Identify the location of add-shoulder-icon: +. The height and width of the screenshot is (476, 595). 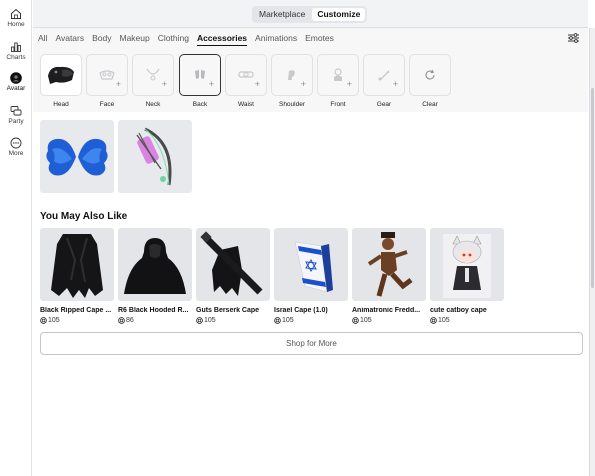
(303, 84).